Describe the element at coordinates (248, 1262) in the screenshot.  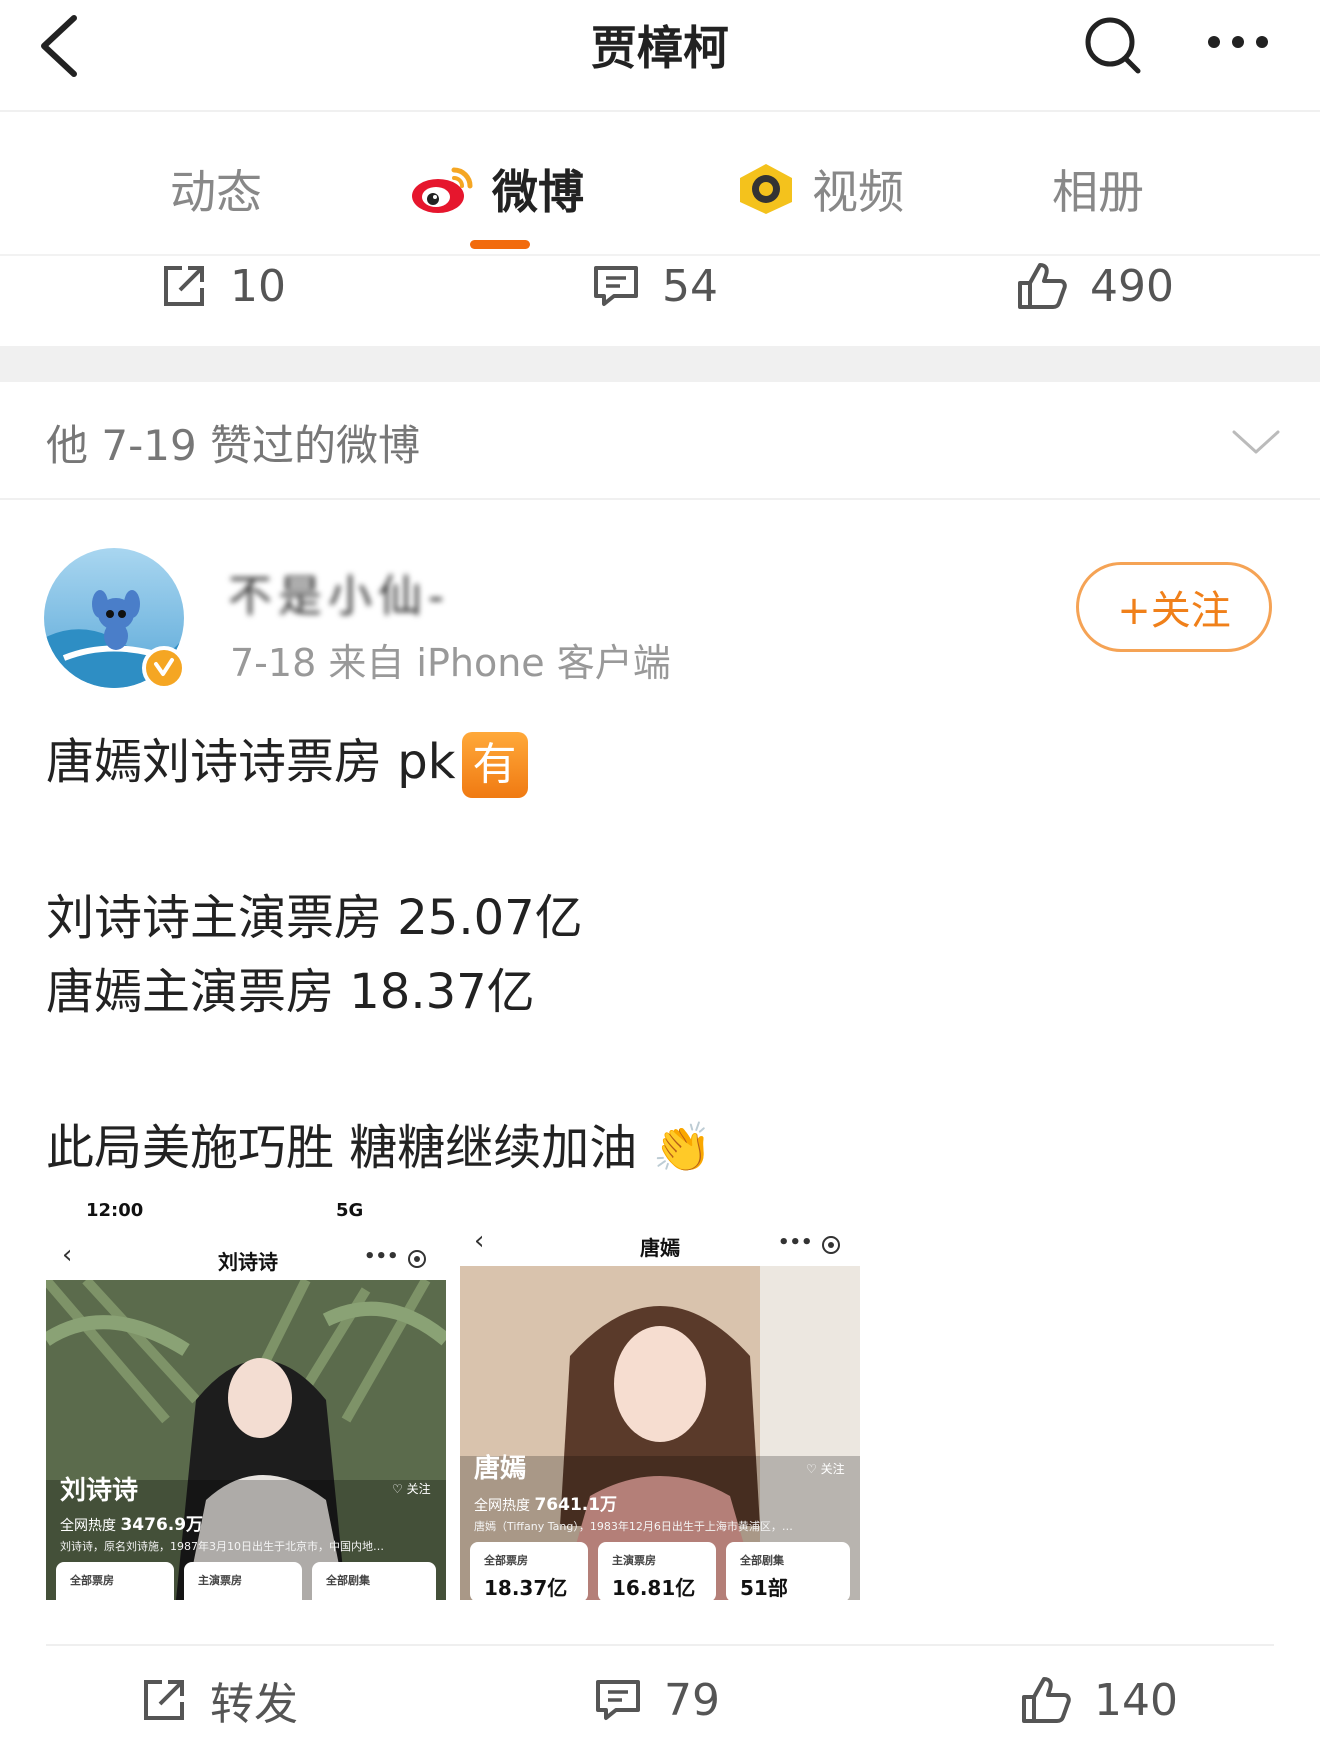
I see `image-nav-title: 刘诗诗` at that location.